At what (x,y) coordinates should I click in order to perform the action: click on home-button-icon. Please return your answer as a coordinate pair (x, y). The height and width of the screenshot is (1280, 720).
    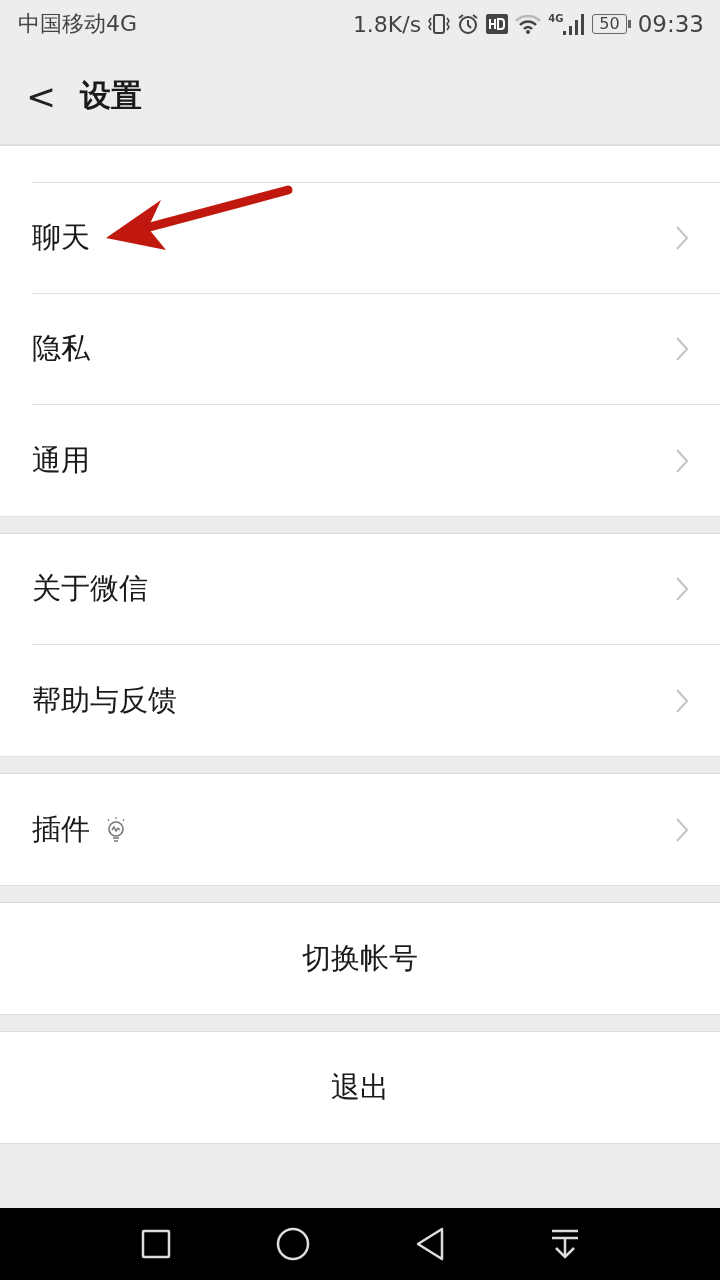
    Looking at the image, I should click on (292, 1244).